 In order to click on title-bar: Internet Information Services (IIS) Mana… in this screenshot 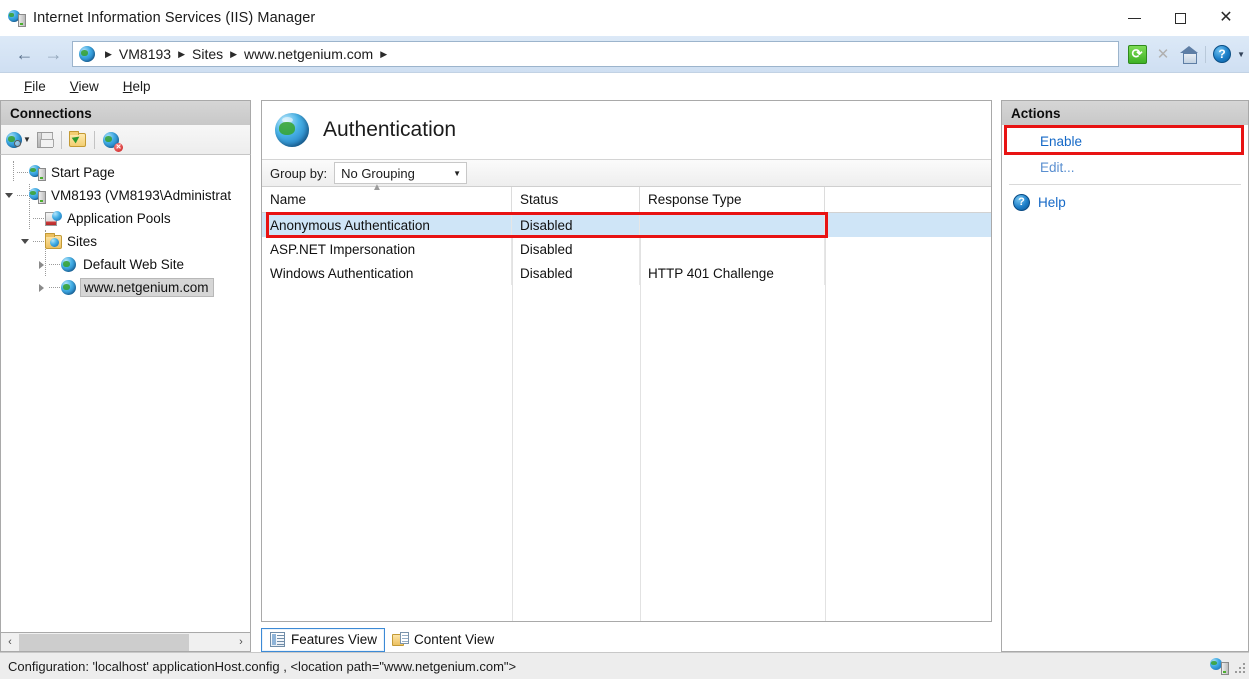, I will do `click(624, 18)`.